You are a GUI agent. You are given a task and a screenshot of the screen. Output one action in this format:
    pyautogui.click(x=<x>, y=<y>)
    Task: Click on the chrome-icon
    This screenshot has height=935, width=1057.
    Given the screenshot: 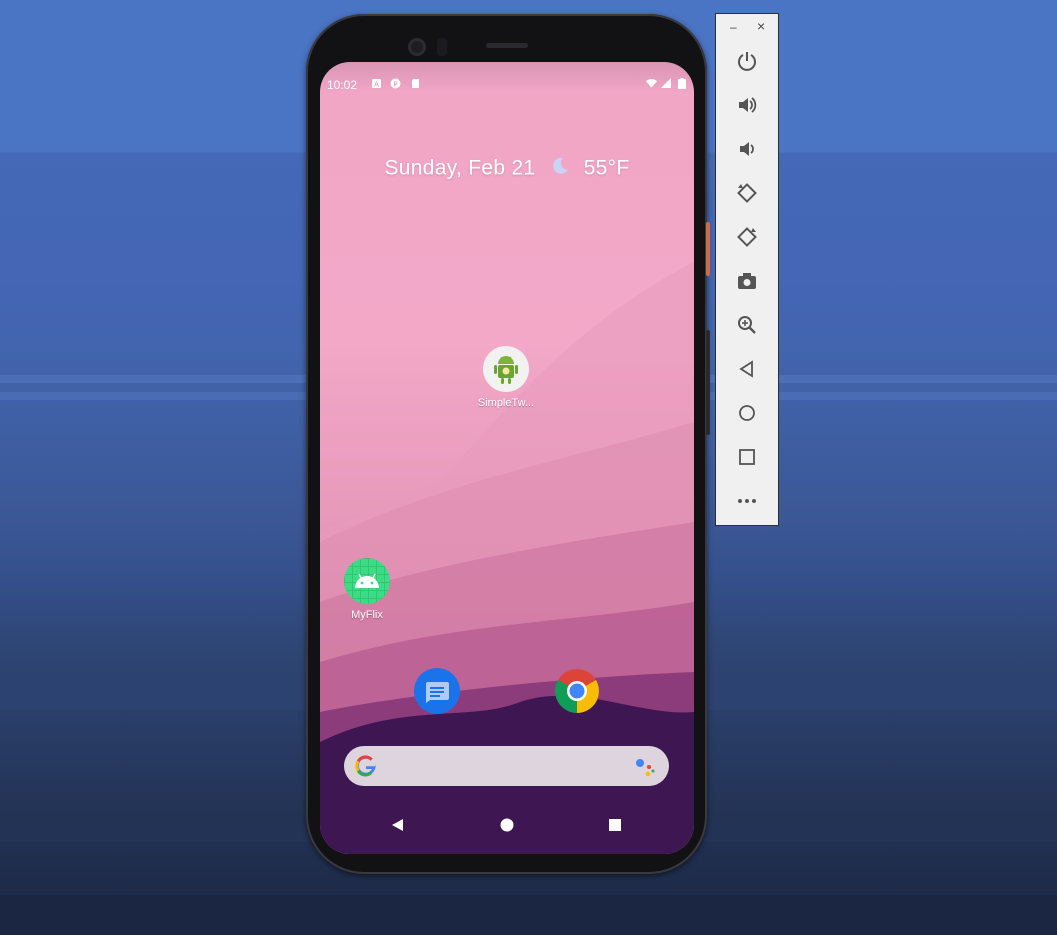 What is the action you would take?
    pyautogui.click(x=577, y=691)
    